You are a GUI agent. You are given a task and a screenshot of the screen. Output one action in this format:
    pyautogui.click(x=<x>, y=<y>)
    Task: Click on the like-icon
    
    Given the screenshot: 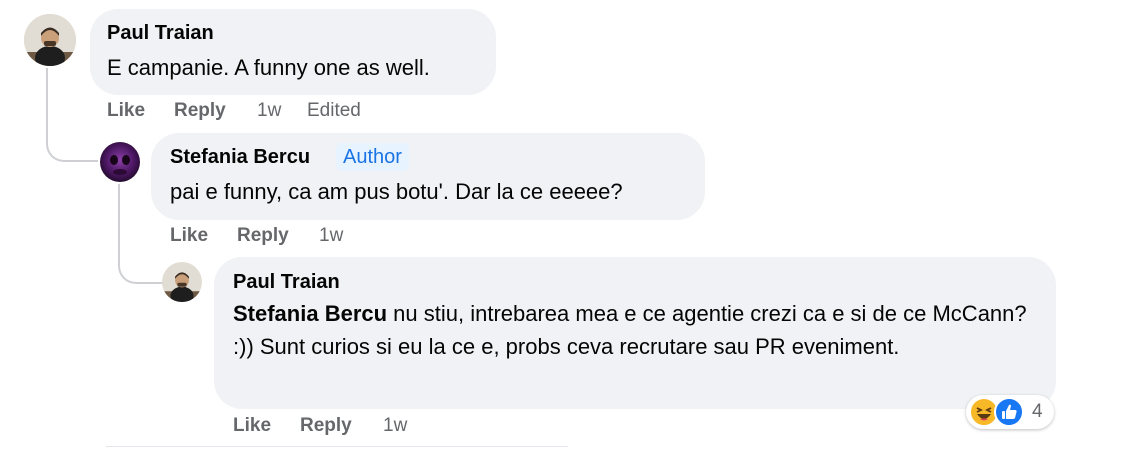 What is the action you would take?
    pyautogui.click(x=1009, y=412)
    